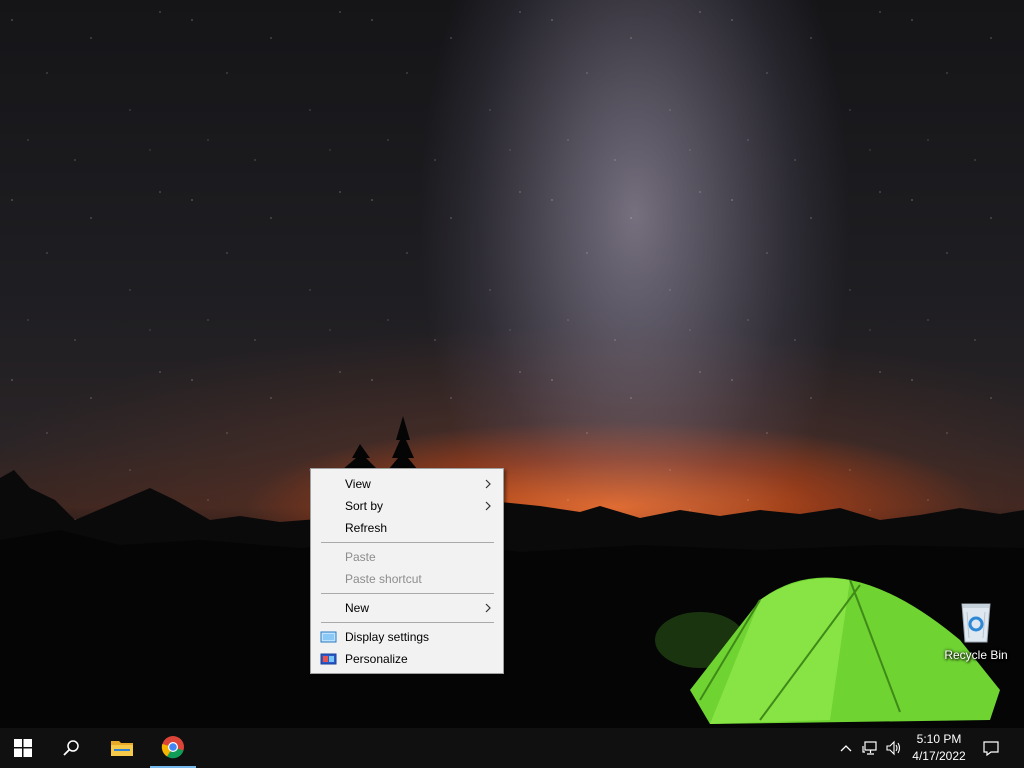  Describe the element at coordinates (364, 506) in the screenshot. I see `menu-item-label: Sort by` at that location.